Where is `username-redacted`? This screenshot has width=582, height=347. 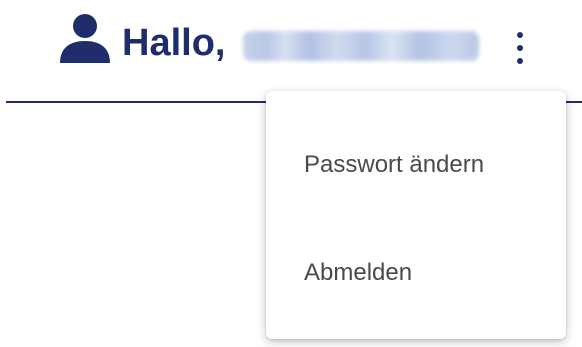
username-redacted is located at coordinates (361, 46).